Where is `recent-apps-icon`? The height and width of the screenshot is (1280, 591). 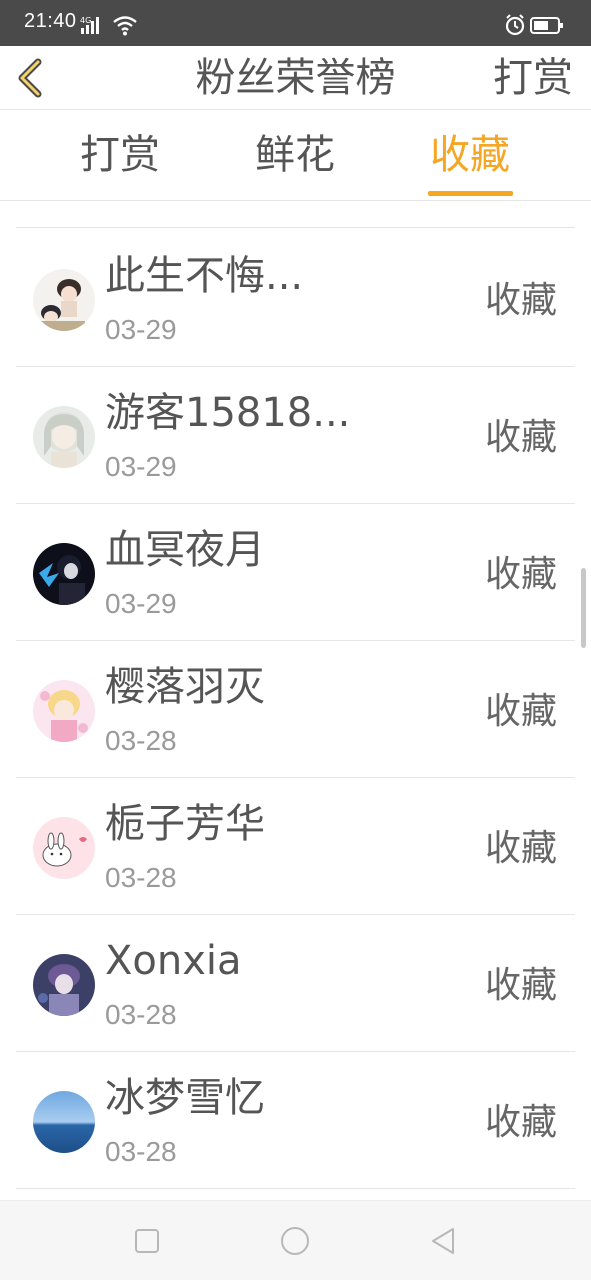 recent-apps-icon is located at coordinates (147, 1241).